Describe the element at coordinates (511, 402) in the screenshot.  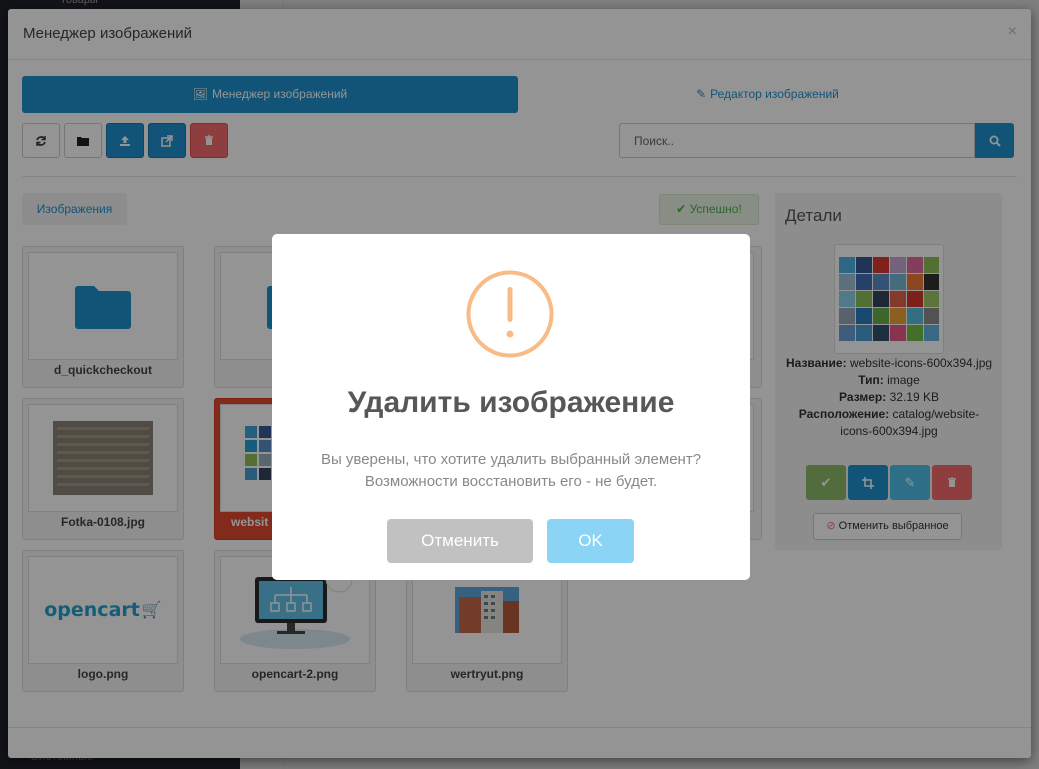
I see `dialog-title: Удалить изображение` at that location.